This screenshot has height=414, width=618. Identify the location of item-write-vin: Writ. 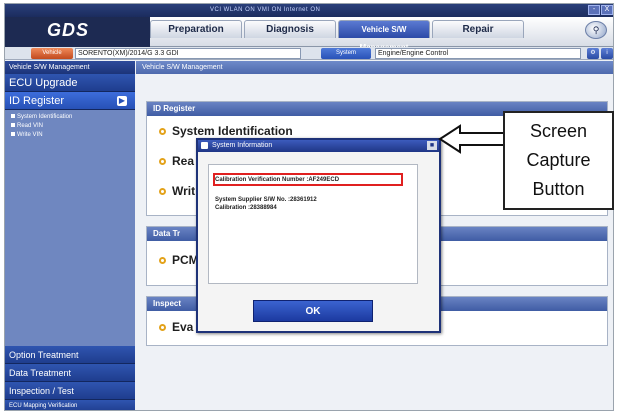
(177, 191).